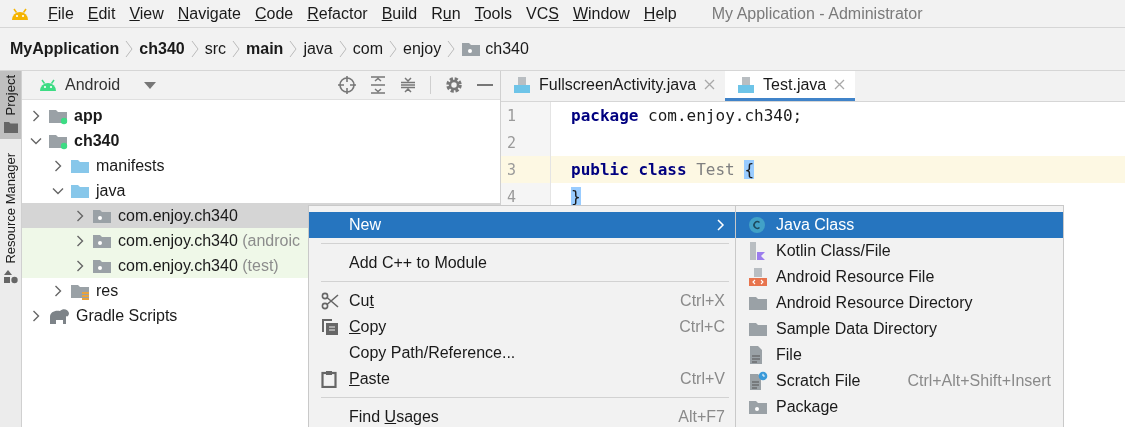  What do you see at coordinates (422, 49) in the screenshot?
I see `breadcrumb-item: enjoy` at bounding box center [422, 49].